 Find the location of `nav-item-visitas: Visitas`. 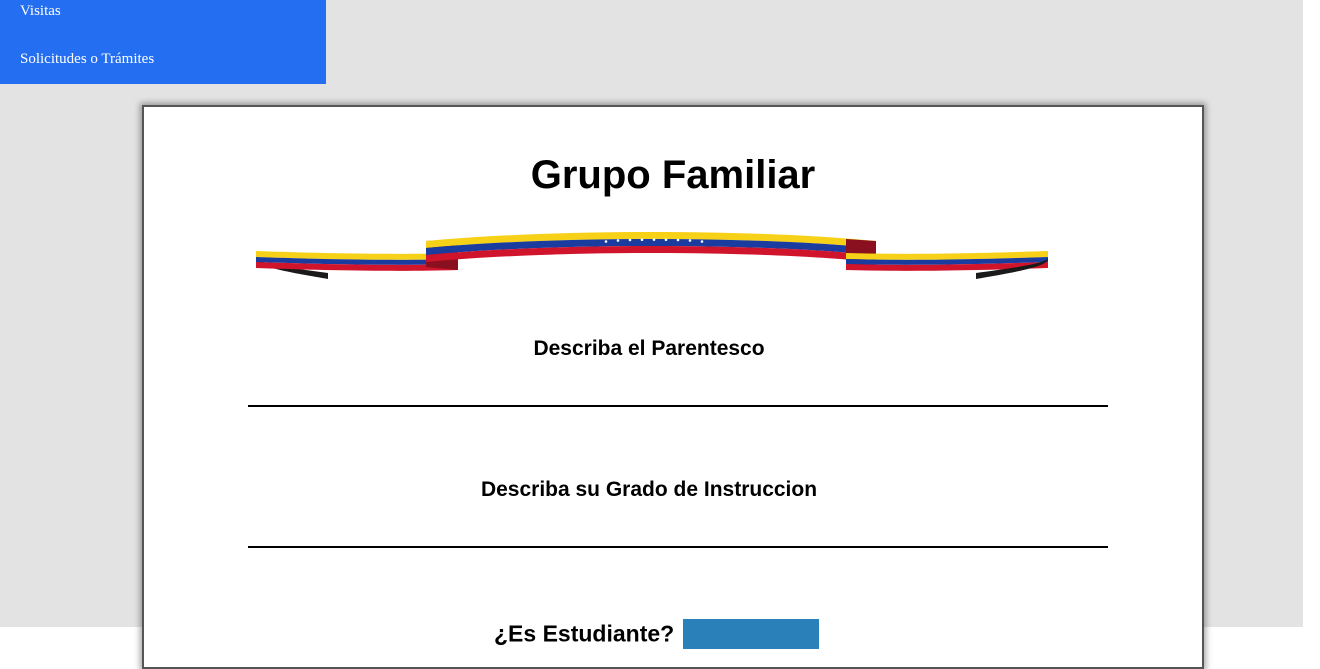

nav-item-visitas: Visitas is located at coordinates (40, 11).